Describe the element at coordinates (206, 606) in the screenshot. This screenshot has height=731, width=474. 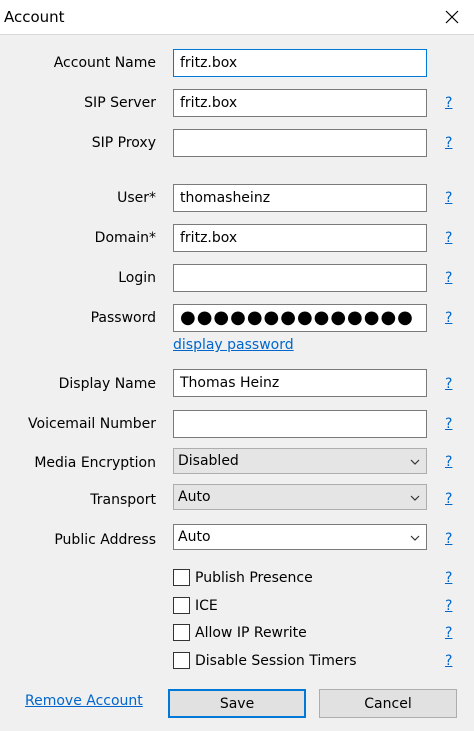
I see `ice-label: ICE` at that location.